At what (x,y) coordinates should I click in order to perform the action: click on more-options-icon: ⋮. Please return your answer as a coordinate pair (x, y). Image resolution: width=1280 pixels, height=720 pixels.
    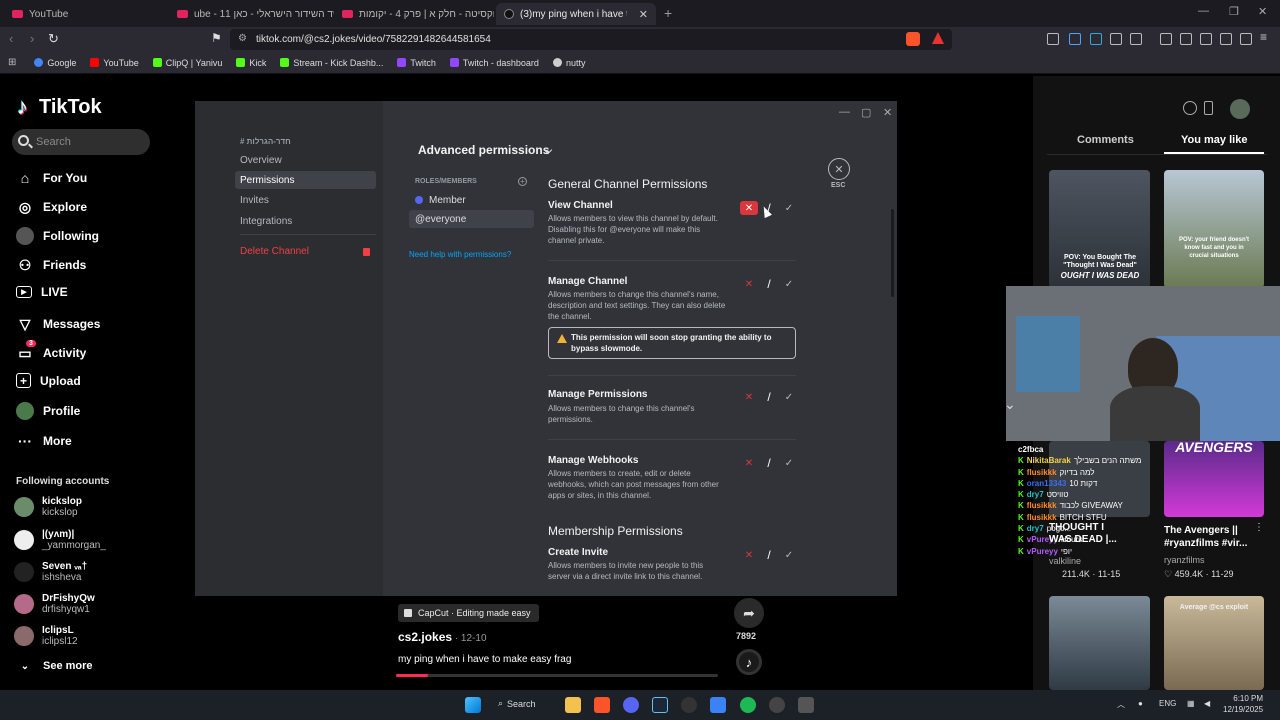
    Looking at the image, I should click on (1259, 527).